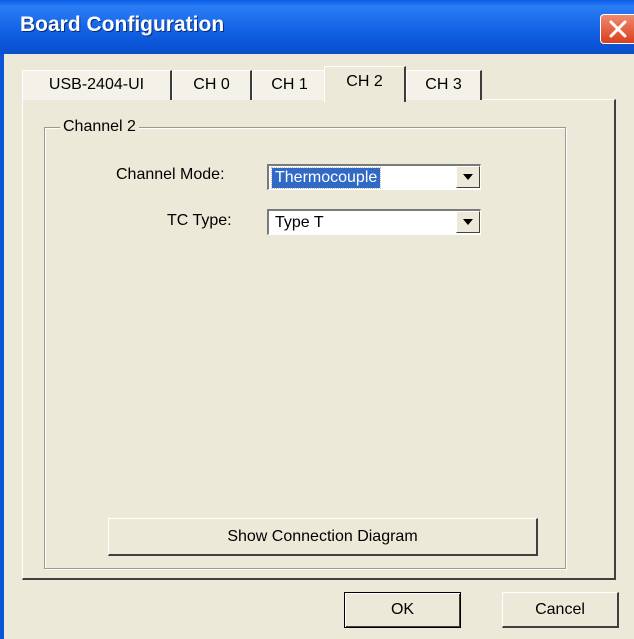 This screenshot has height=639, width=634. Describe the element at coordinates (290, 85) in the screenshot. I see `tab-ch1: CH 1` at that location.